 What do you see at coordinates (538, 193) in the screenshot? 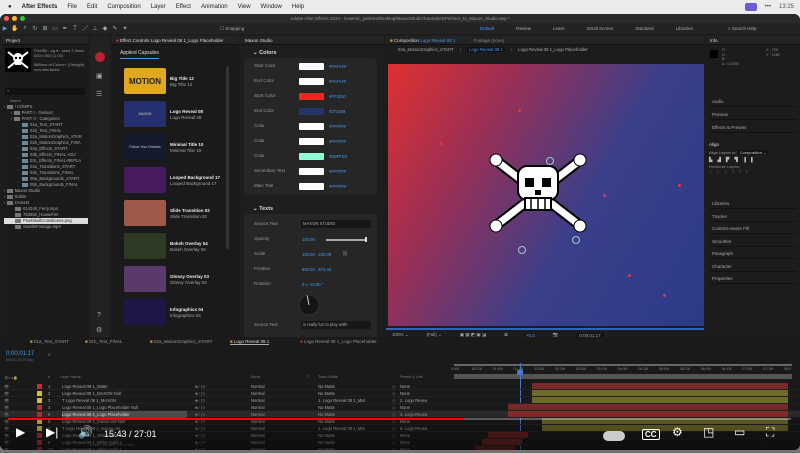
I see `pixel-skull-crossbones` at bounding box center [538, 193].